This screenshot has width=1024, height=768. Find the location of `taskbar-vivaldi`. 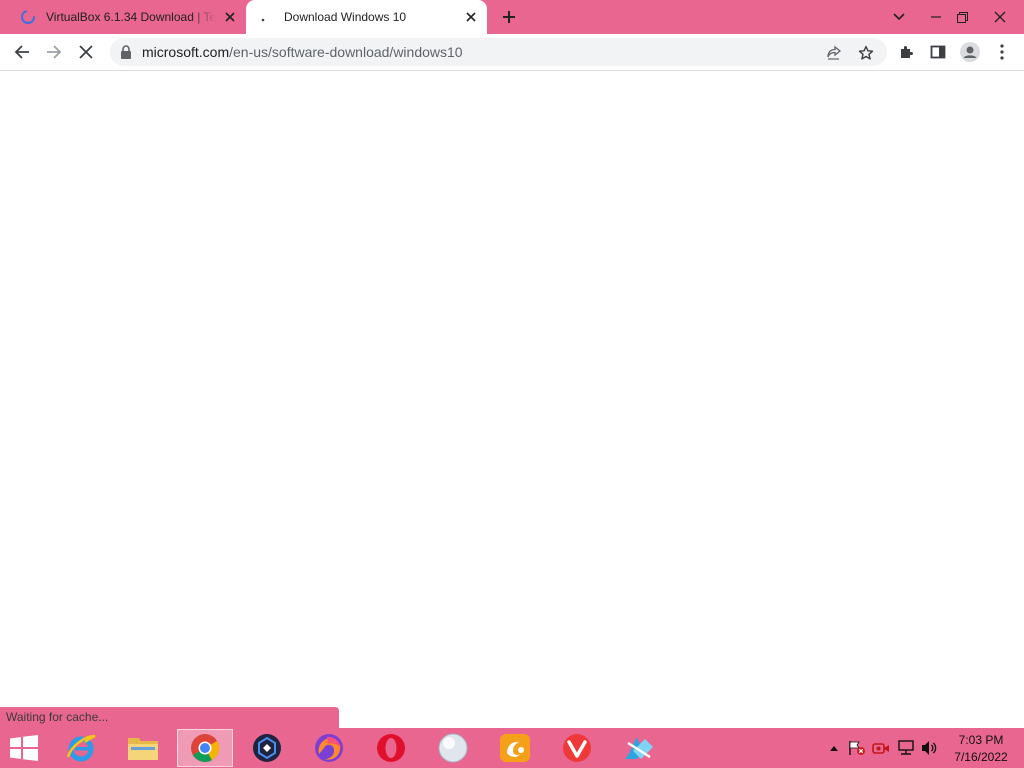

taskbar-vivaldi is located at coordinates (577, 748).